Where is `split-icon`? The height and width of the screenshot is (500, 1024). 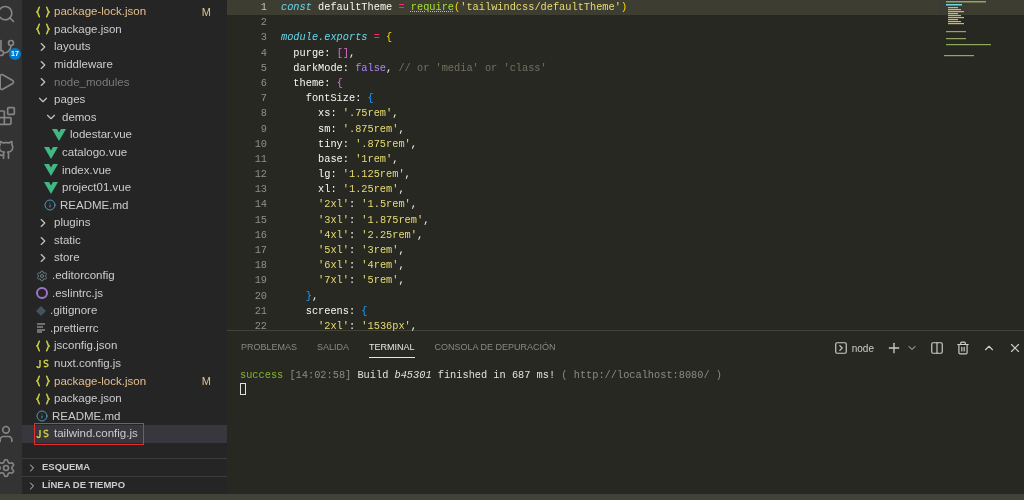 split-icon is located at coordinates (937, 348).